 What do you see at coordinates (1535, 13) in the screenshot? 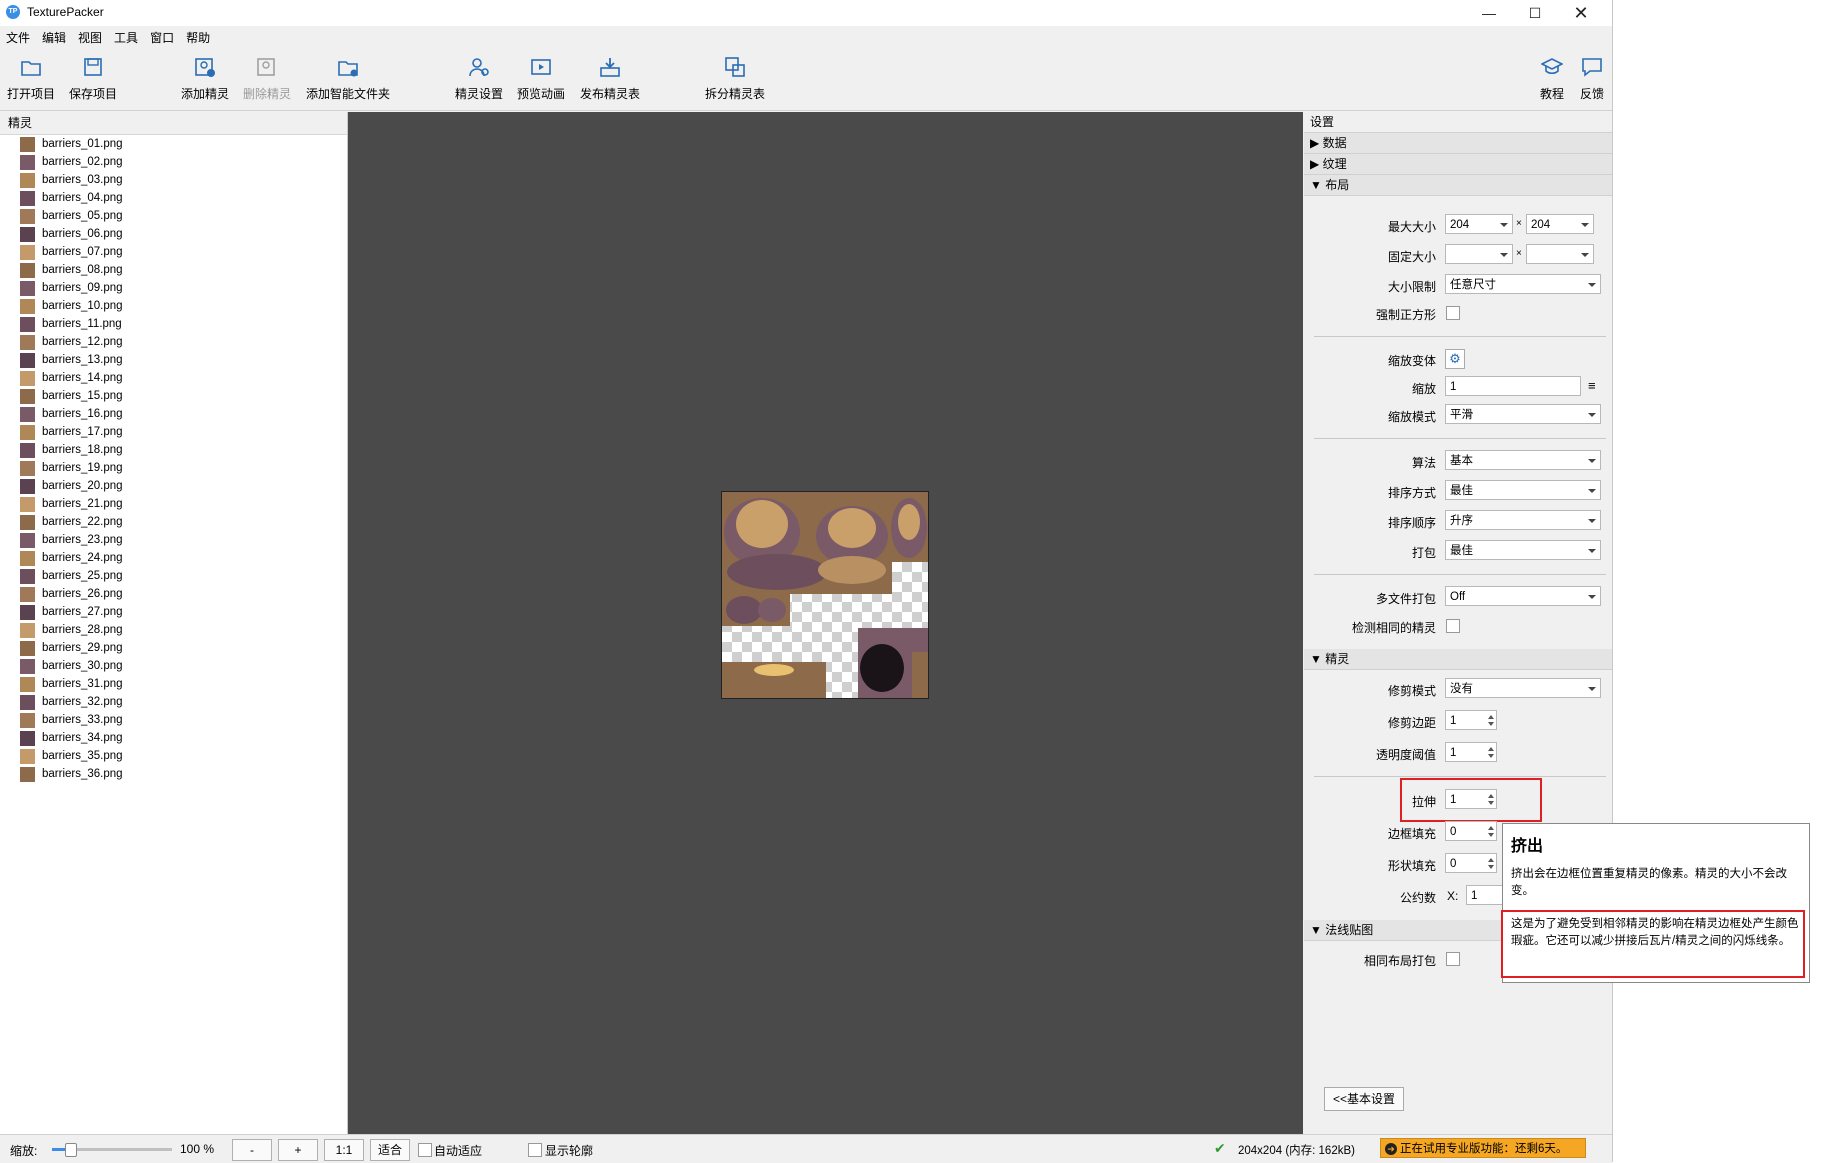
I see `maximize-button: ☐` at bounding box center [1535, 13].